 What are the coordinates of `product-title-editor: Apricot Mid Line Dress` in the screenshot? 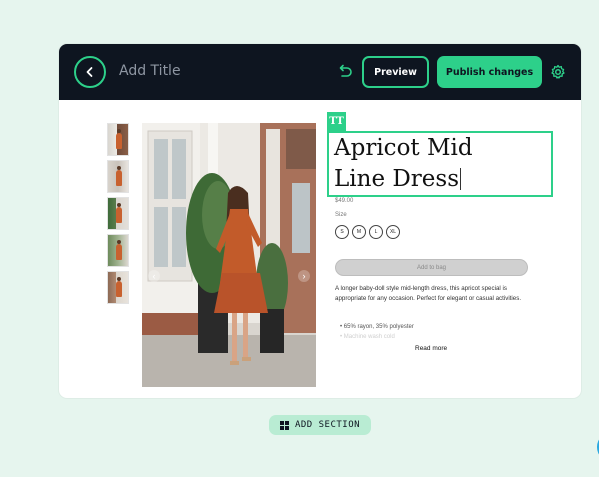 It's located at (440, 164).